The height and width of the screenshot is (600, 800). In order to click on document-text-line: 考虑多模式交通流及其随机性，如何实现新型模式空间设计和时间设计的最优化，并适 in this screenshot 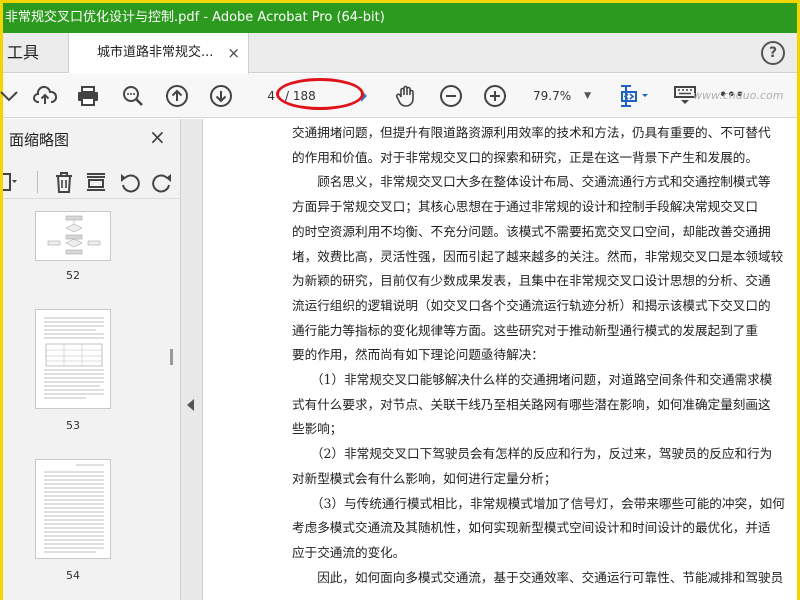, I will do `click(531, 528)`.